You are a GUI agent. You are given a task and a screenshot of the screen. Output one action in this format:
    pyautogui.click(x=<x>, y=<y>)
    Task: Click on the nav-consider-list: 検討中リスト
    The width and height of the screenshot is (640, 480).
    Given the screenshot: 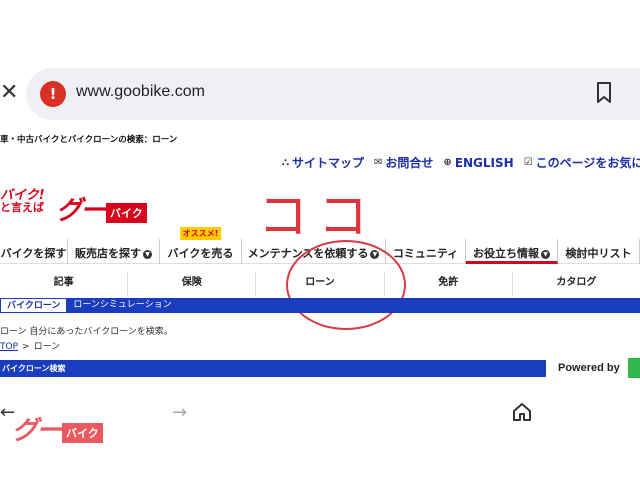 What is the action you would take?
    pyautogui.click(x=599, y=251)
    